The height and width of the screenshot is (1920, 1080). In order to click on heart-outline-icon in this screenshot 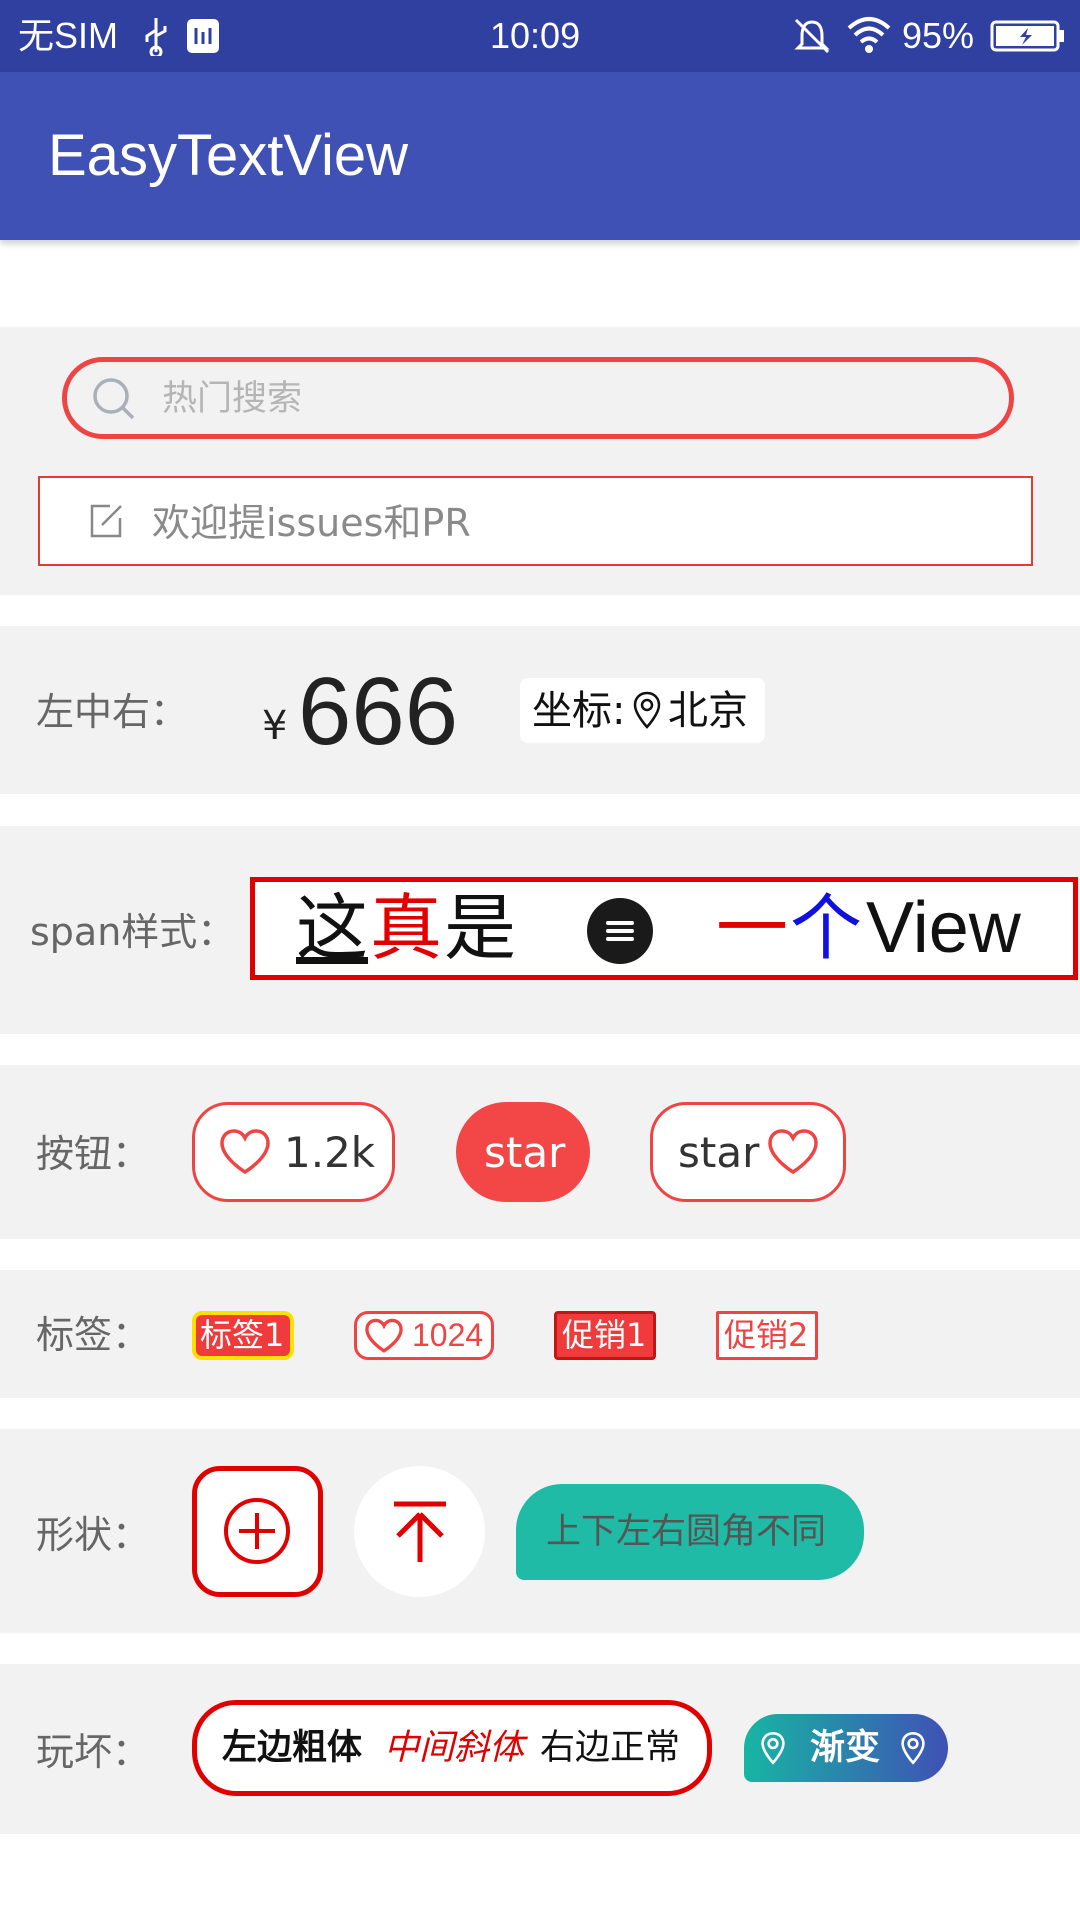, I will do `click(793, 1152)`.